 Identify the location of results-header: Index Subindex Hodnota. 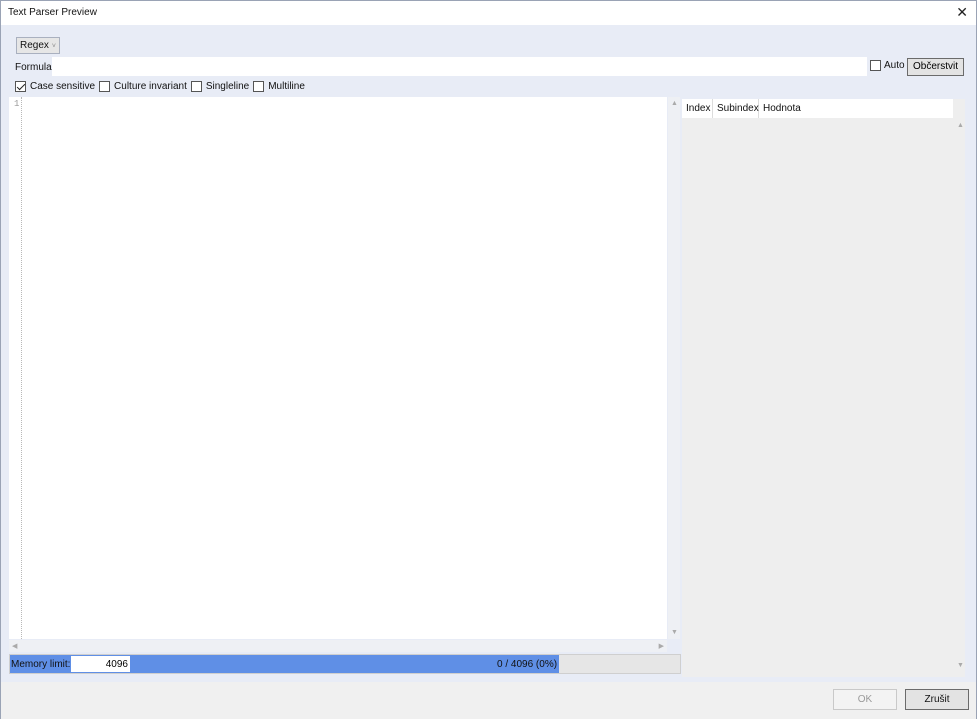
(817, 108).